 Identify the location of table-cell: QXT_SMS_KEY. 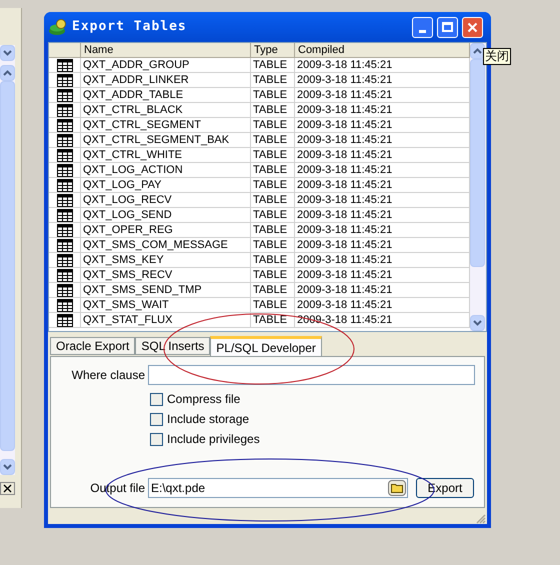
(166, 260).